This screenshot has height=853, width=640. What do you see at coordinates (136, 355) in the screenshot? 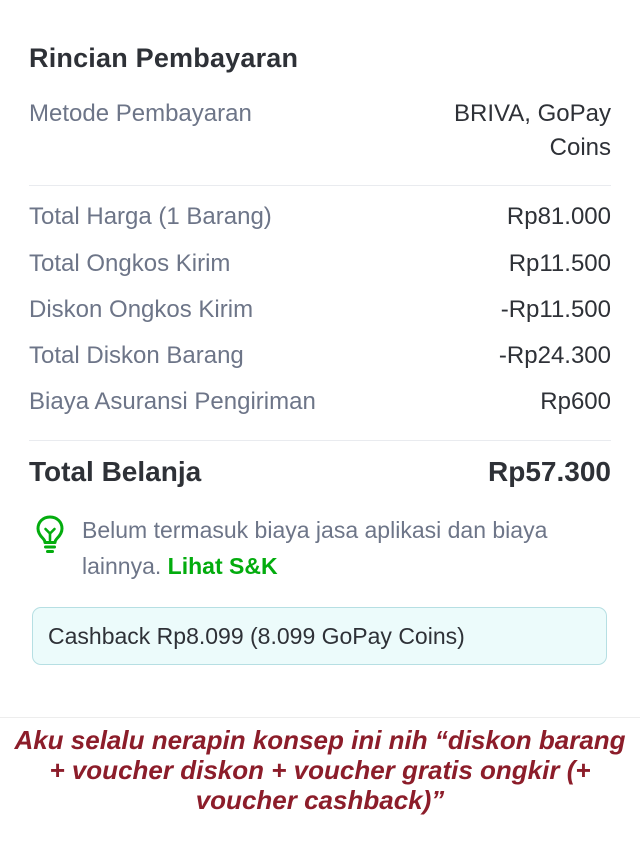
I see `line-item-label: Total Diskon Barang` at bounding box center [136, 355].